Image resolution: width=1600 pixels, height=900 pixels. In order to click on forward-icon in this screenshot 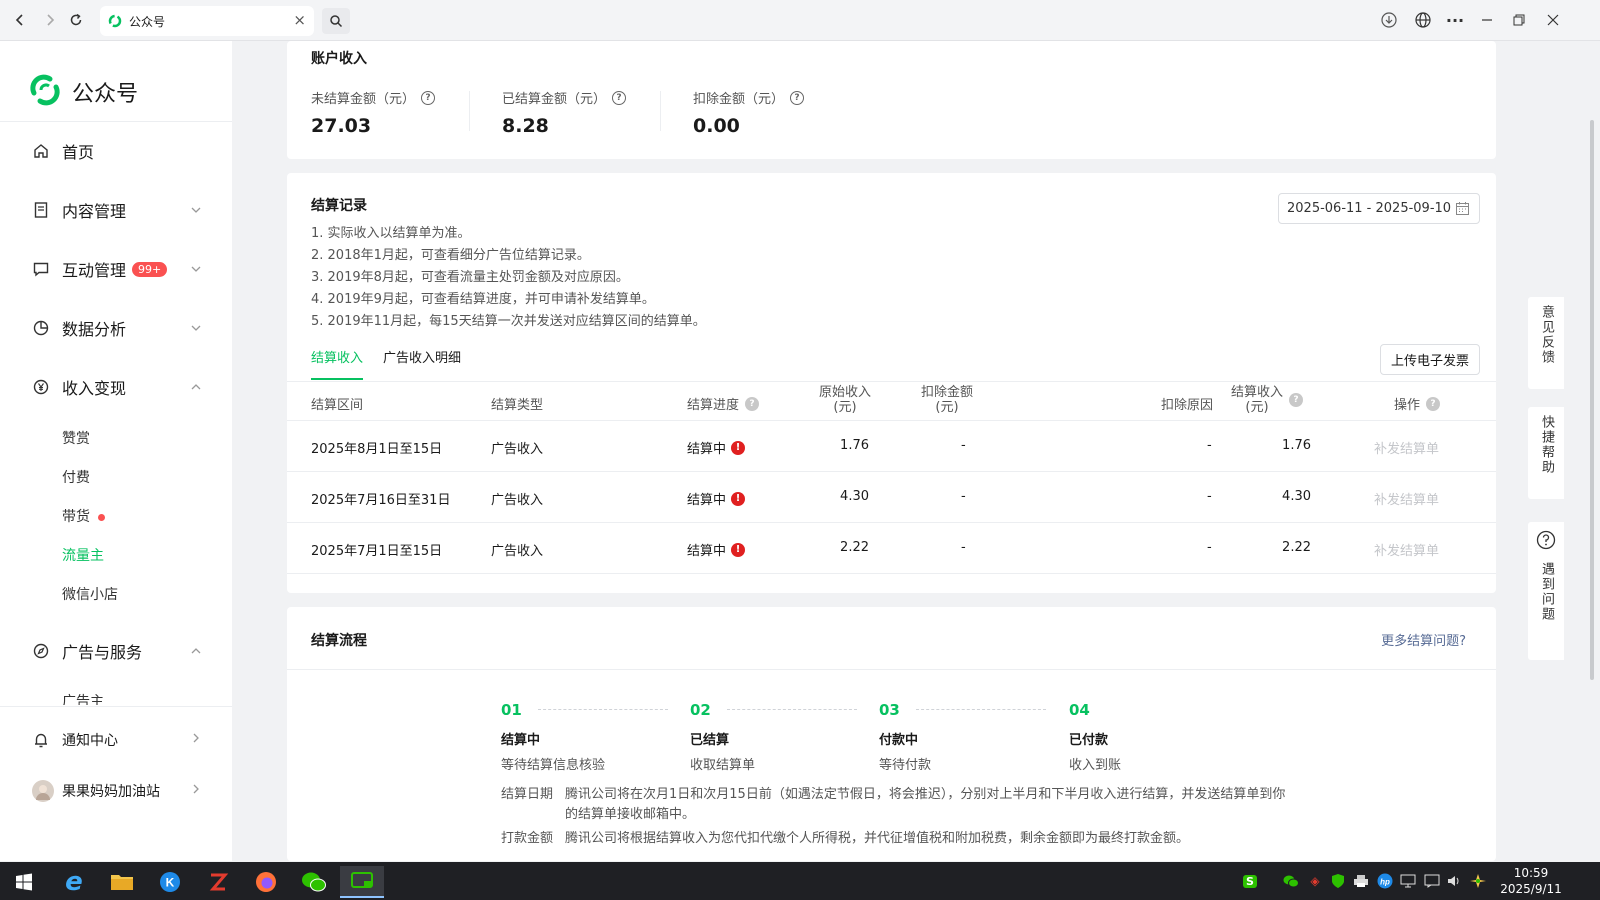, I will do `click(50, 20)`.